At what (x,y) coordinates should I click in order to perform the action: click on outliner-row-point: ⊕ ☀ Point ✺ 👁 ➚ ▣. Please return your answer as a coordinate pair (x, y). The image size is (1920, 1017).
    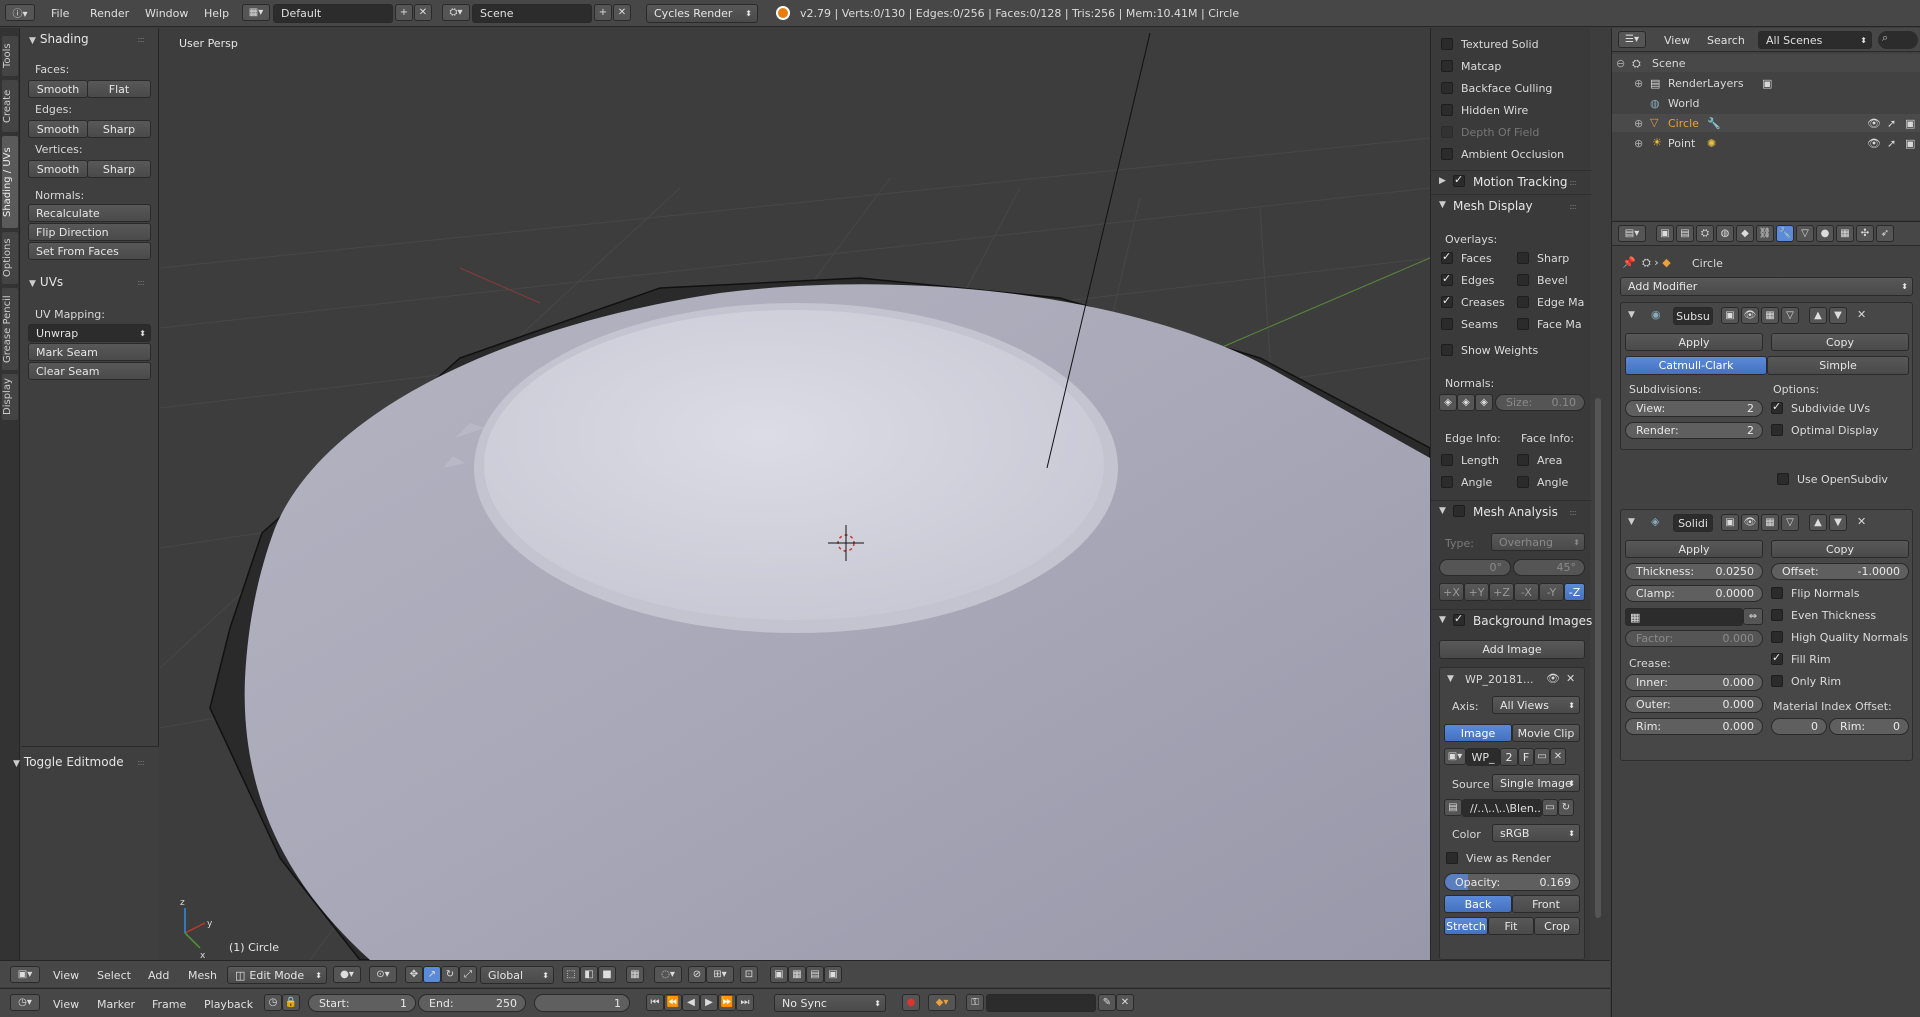
    Looking at the image, I should click on (1766, 143).